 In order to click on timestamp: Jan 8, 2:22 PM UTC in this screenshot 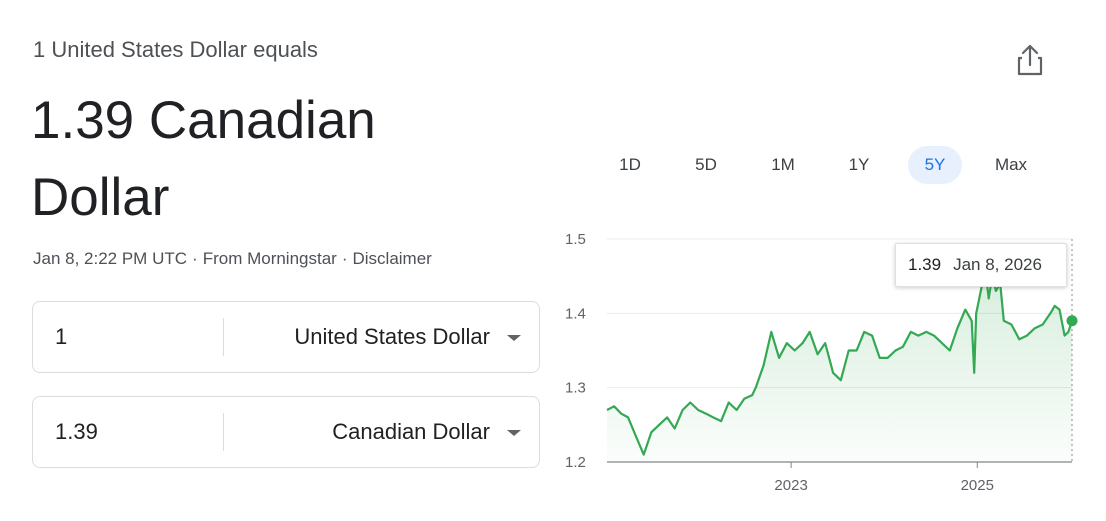, I will do `click(110, 258)`.